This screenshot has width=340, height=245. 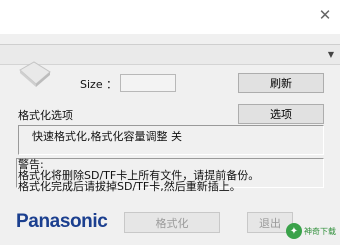 What do you see at coordinates (62, 221) in the screenshot?
I see `panasonic-logo: Panasonic` at bounding box center [62, 221].